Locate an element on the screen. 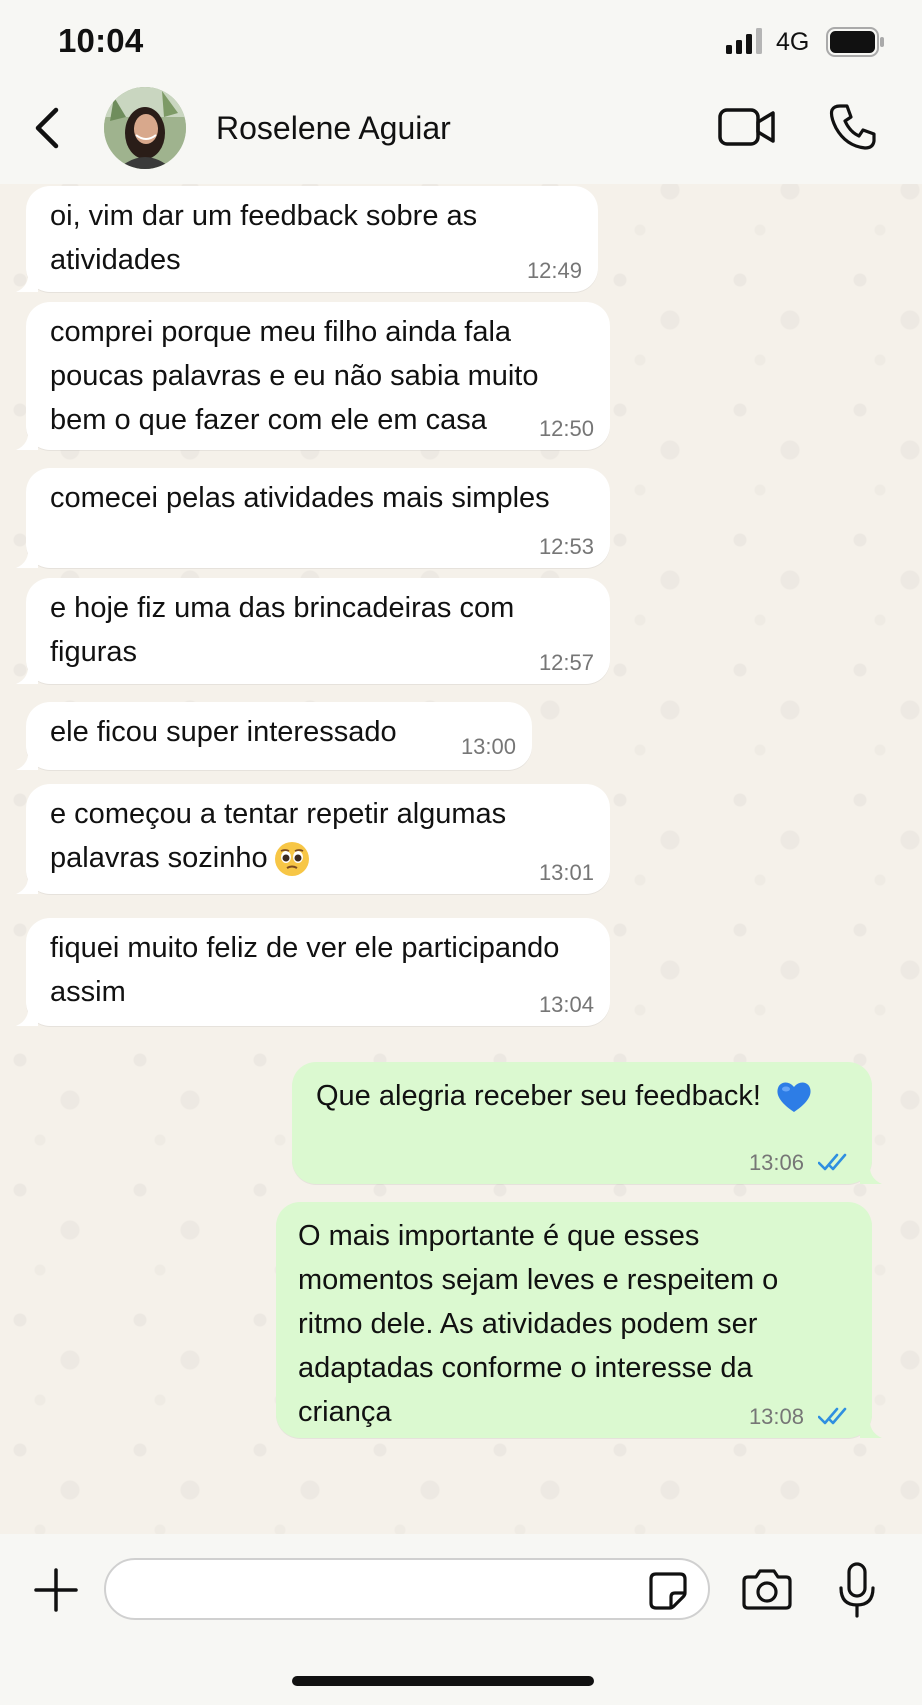 This screenshot has height=1705, width=922. signal-bars-icon is located at coordinates (744, 41).